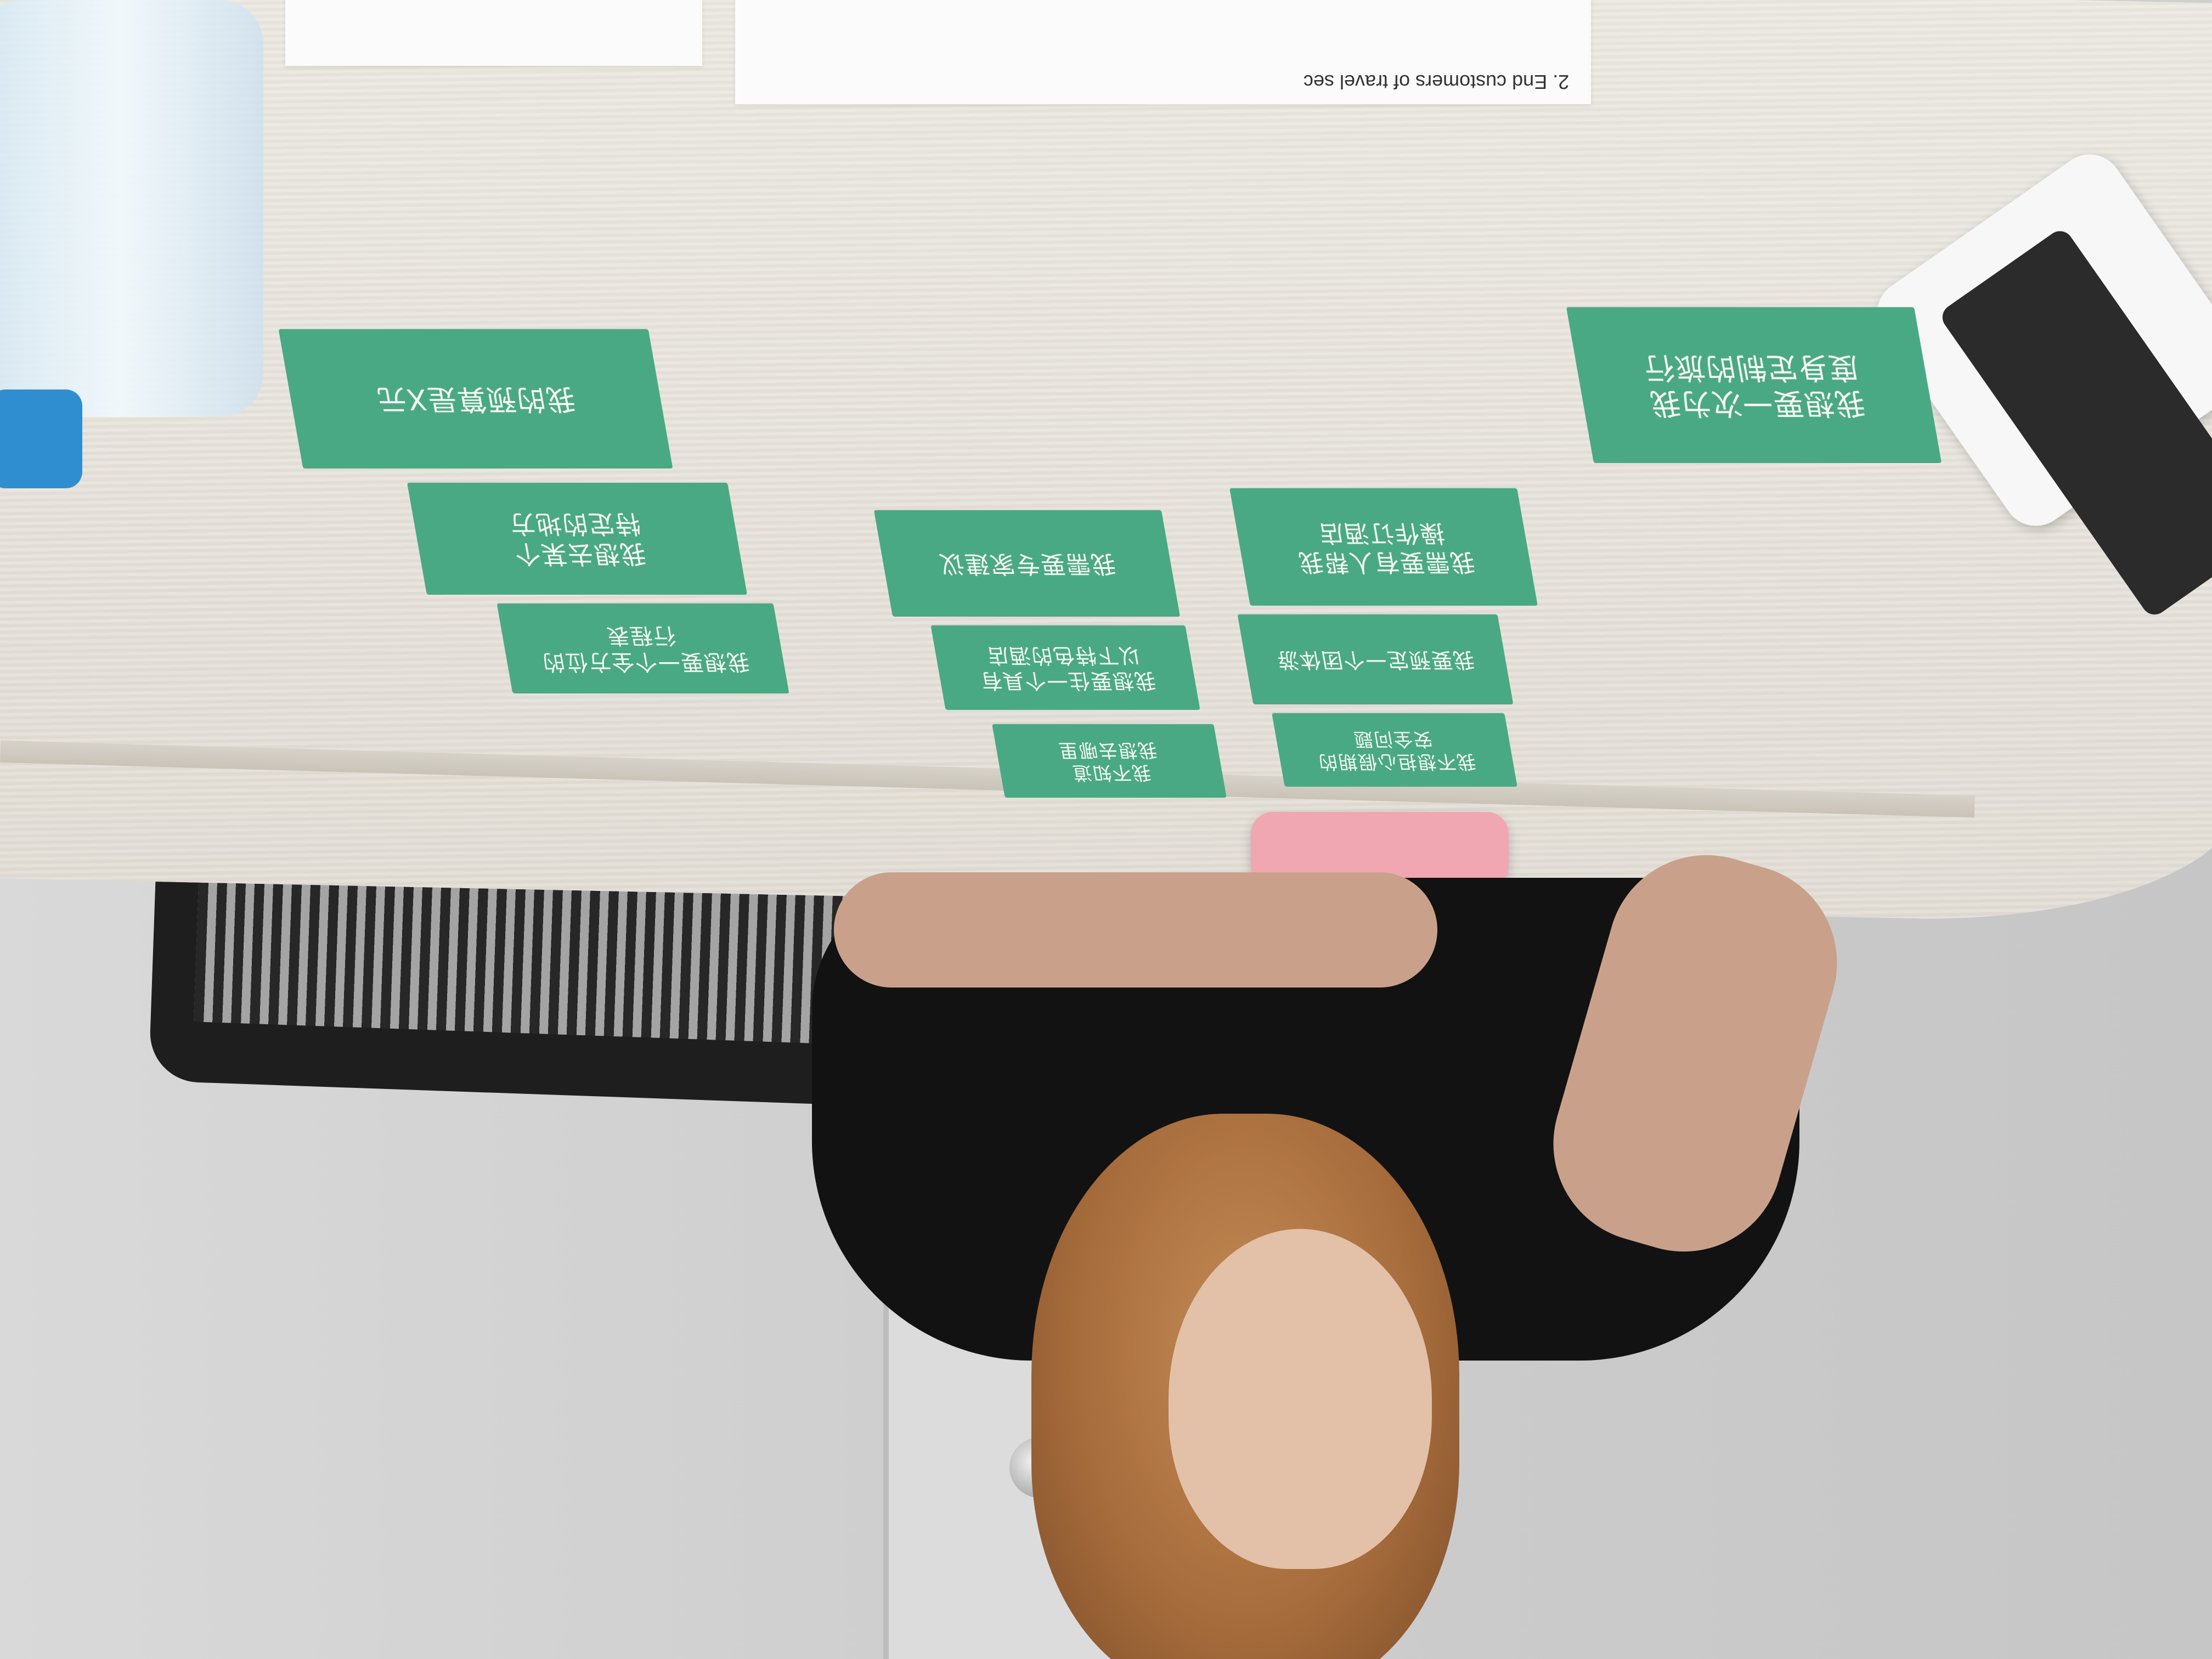  I want to click on card-text: 我要预定一个团体游, so click(1376, 660).